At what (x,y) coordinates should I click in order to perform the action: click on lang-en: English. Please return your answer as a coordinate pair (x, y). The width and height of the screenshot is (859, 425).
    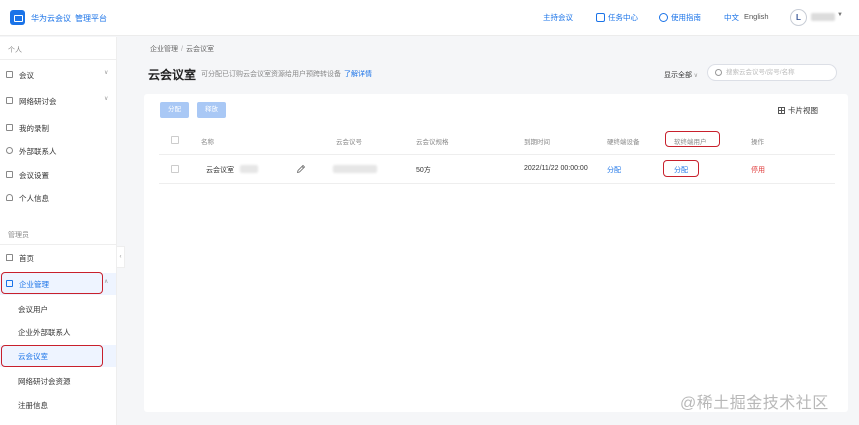
    Looking at the image, I should click on (756, 16).